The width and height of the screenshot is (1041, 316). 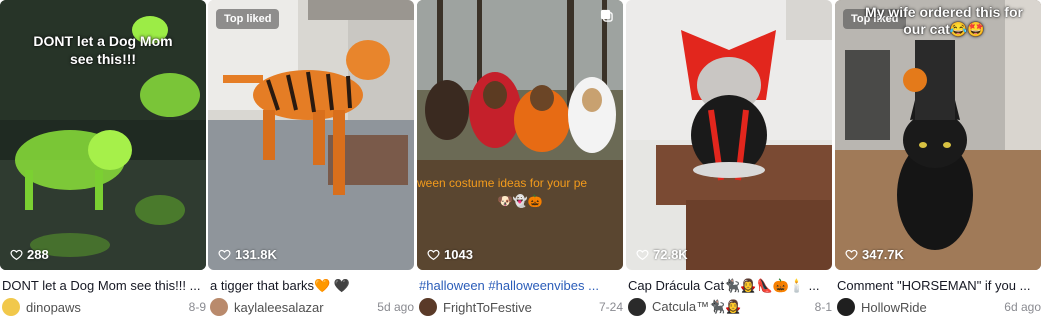 What do you see at coordinates (610, 307) in the screenshot?
I see `post-date: 7-24` at bounding box center [610, 307].